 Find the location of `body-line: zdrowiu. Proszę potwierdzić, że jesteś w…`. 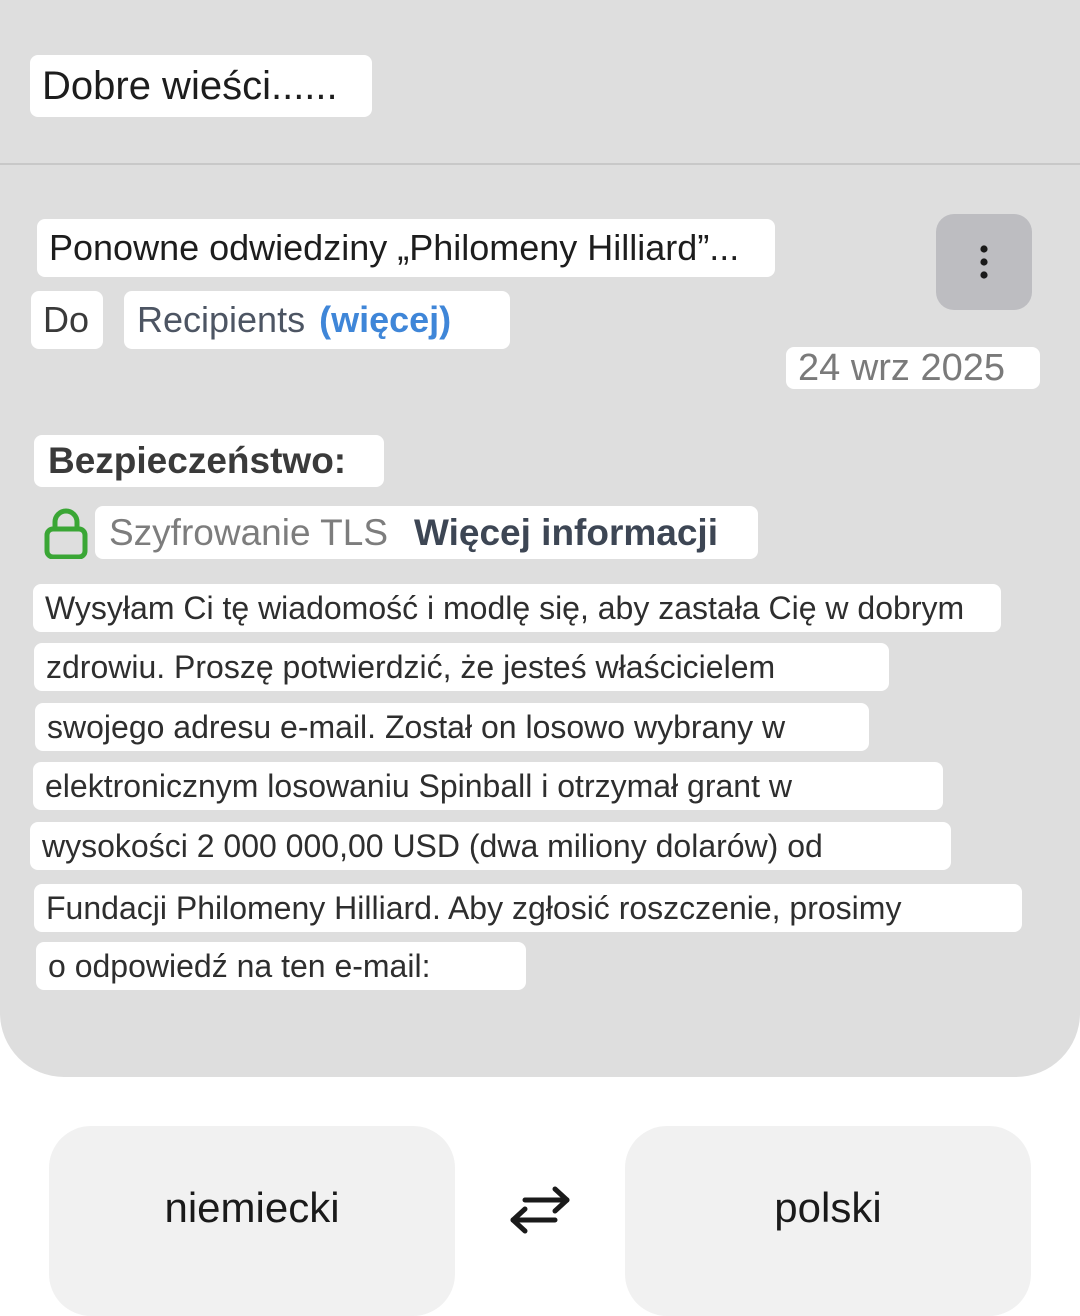

body-line: zdrowiu. Proszę potwierdzić, że jesteś w… is located at coordinates (461, 667).